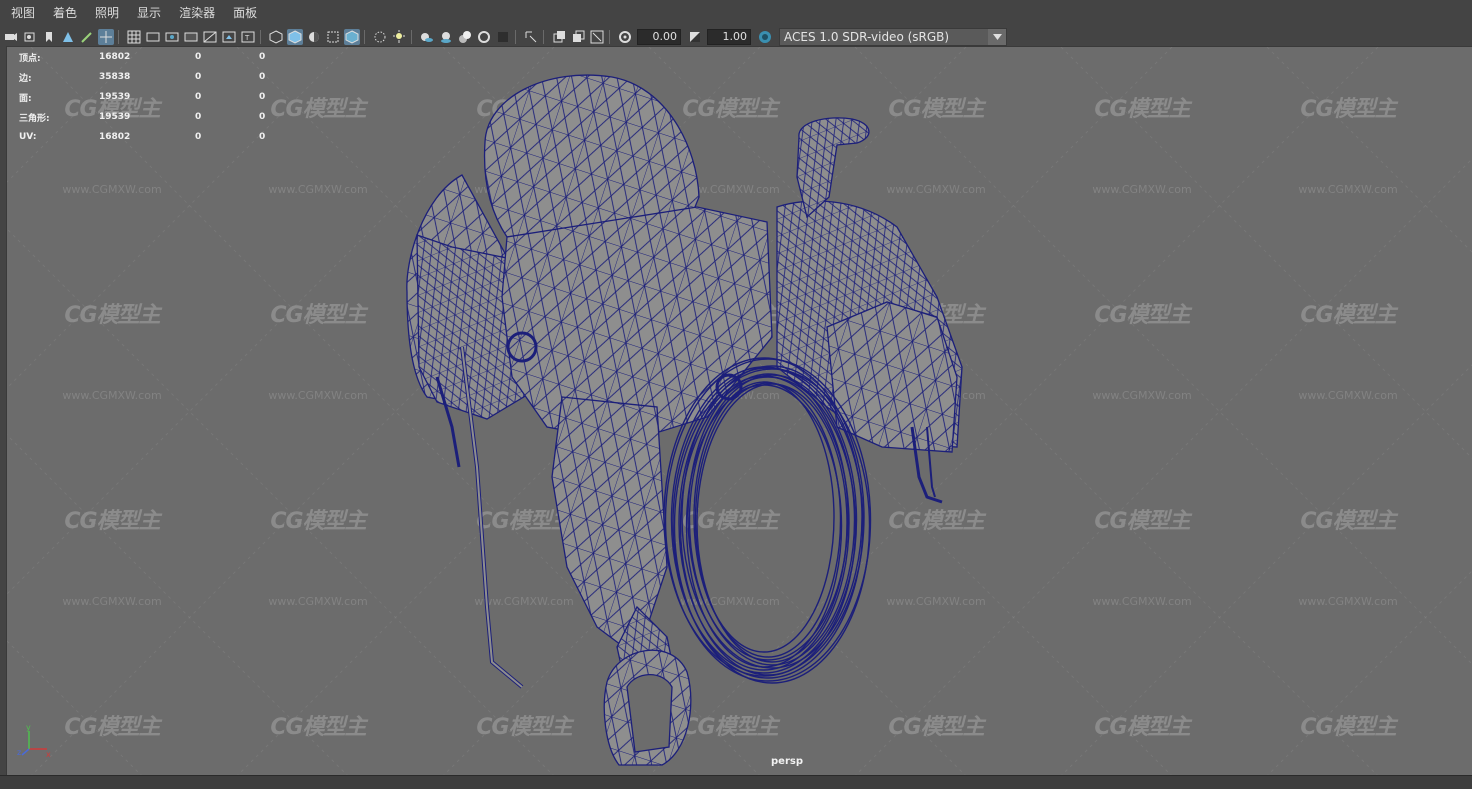 Image resolution: width=1472 pixels, height=789 pixels. What do you see at coordinates (153, 37) in the screenshot?
I see `film-gate-icon` at bounding box center [153, 37].